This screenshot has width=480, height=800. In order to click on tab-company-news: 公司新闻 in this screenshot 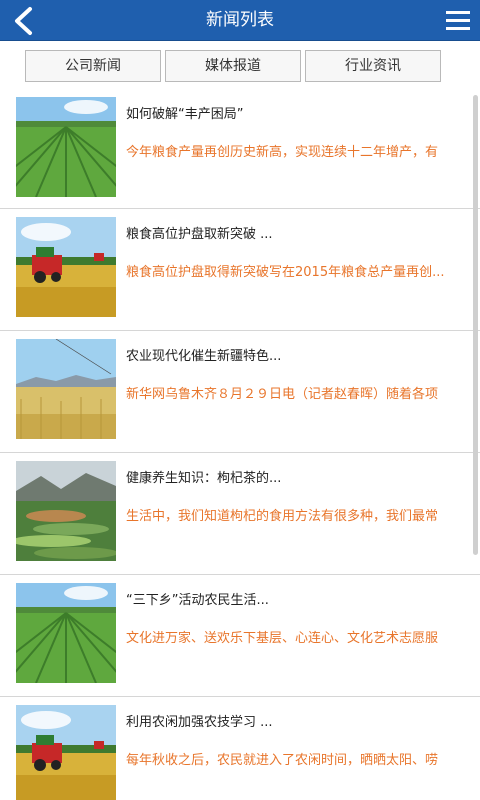, I will do `click(93, 66)`.